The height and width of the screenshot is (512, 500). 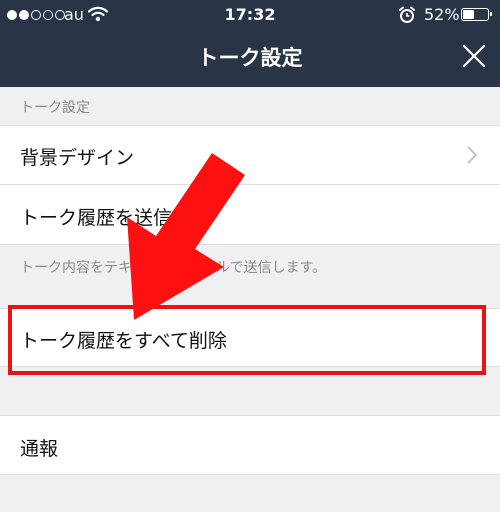 I want to click on chevron-right-icon, so click(x=472, y=155).